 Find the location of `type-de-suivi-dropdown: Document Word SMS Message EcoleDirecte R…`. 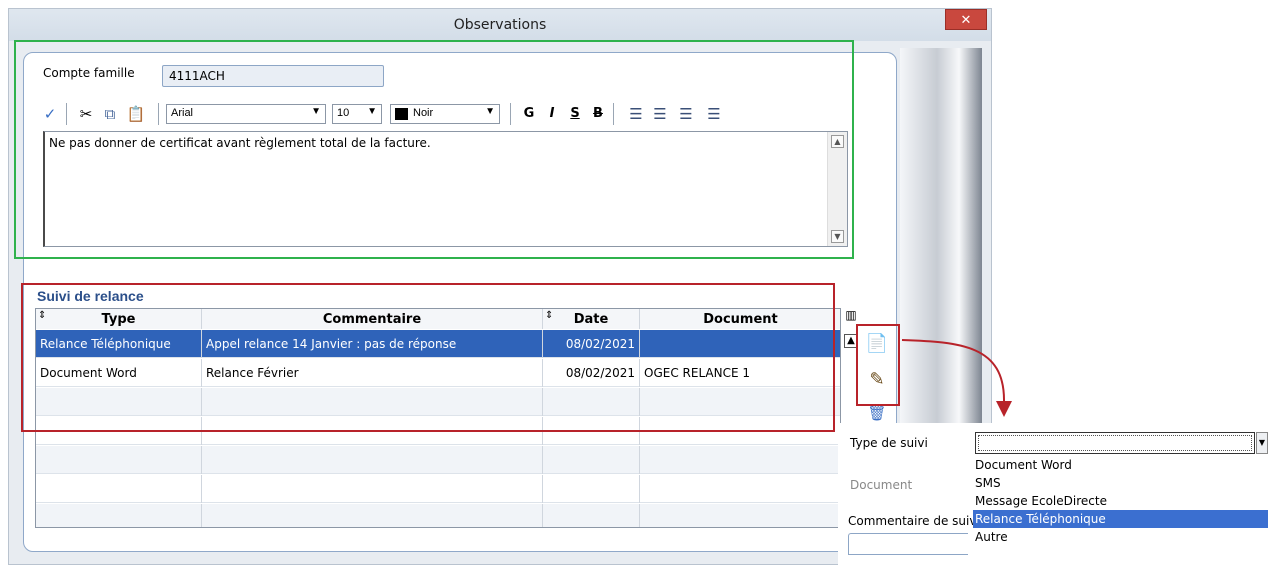

type-de-suivi-dropdown: Document Word SMS Message EcoleDirecte R… is located at coordinates (1120, 502).